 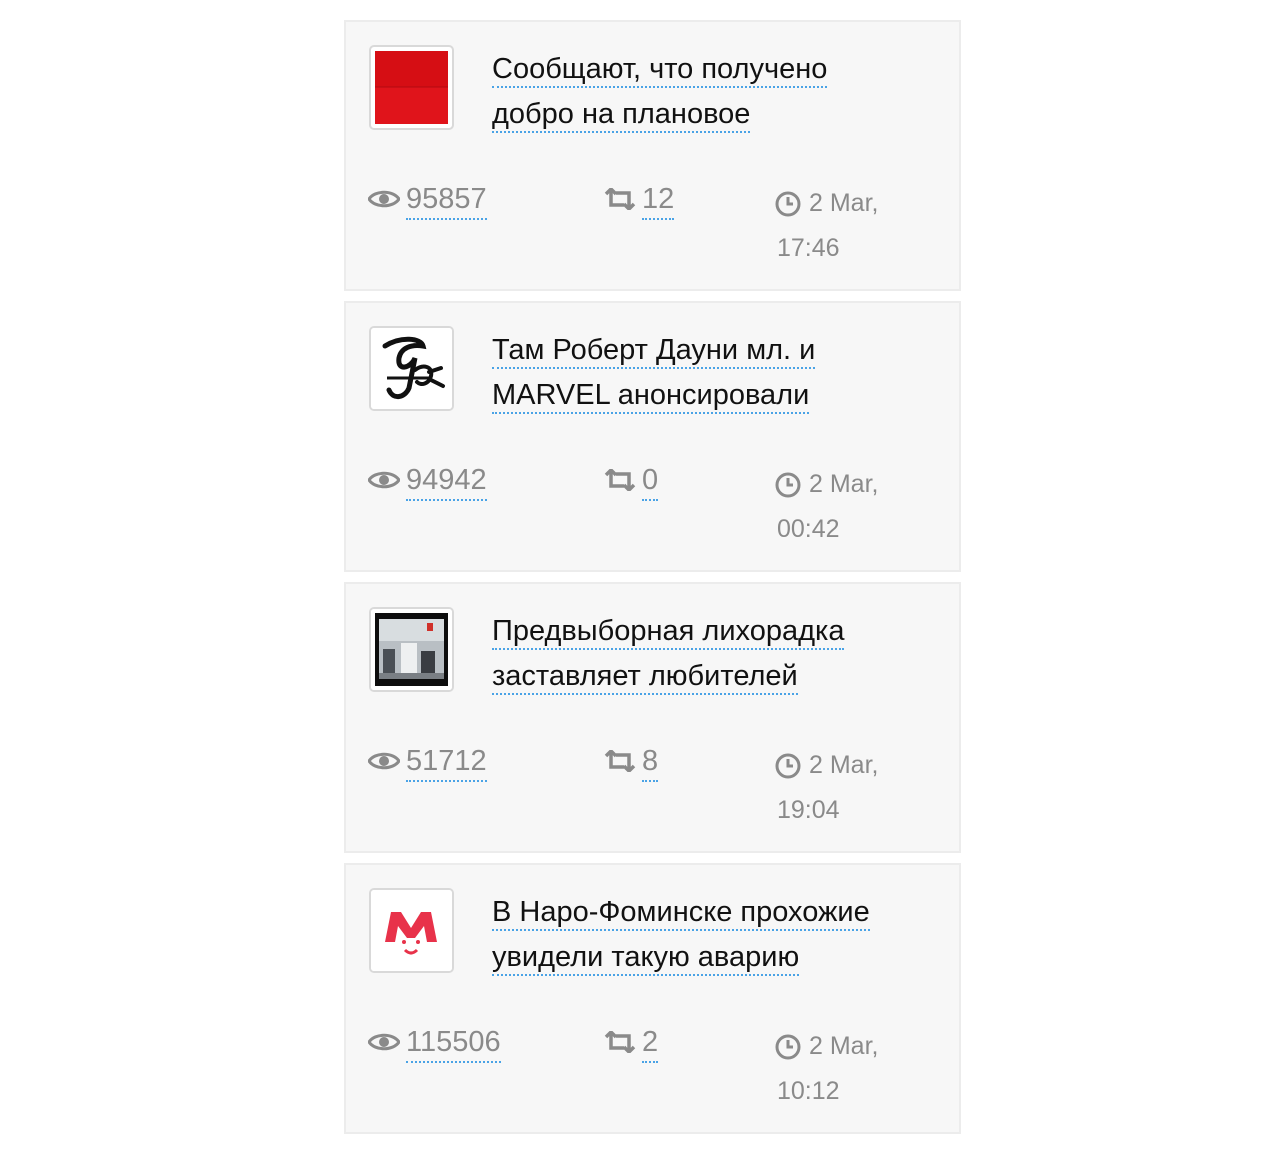 I want to click on post-time: 2 Mar, 19:04, so click(x=852, y=783).